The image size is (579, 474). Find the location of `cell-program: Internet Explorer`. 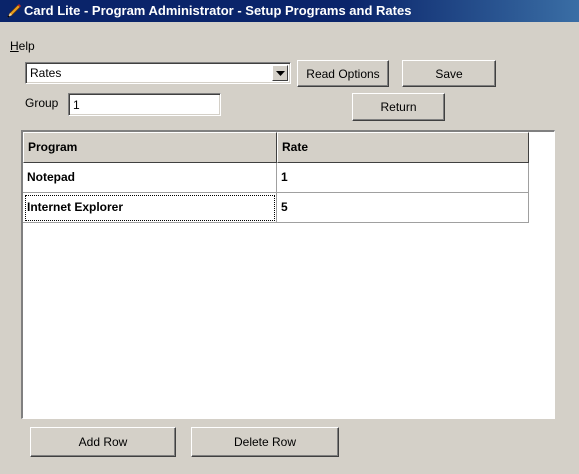

cell-program: Internet Explorer is located at coordinates (150, 208).